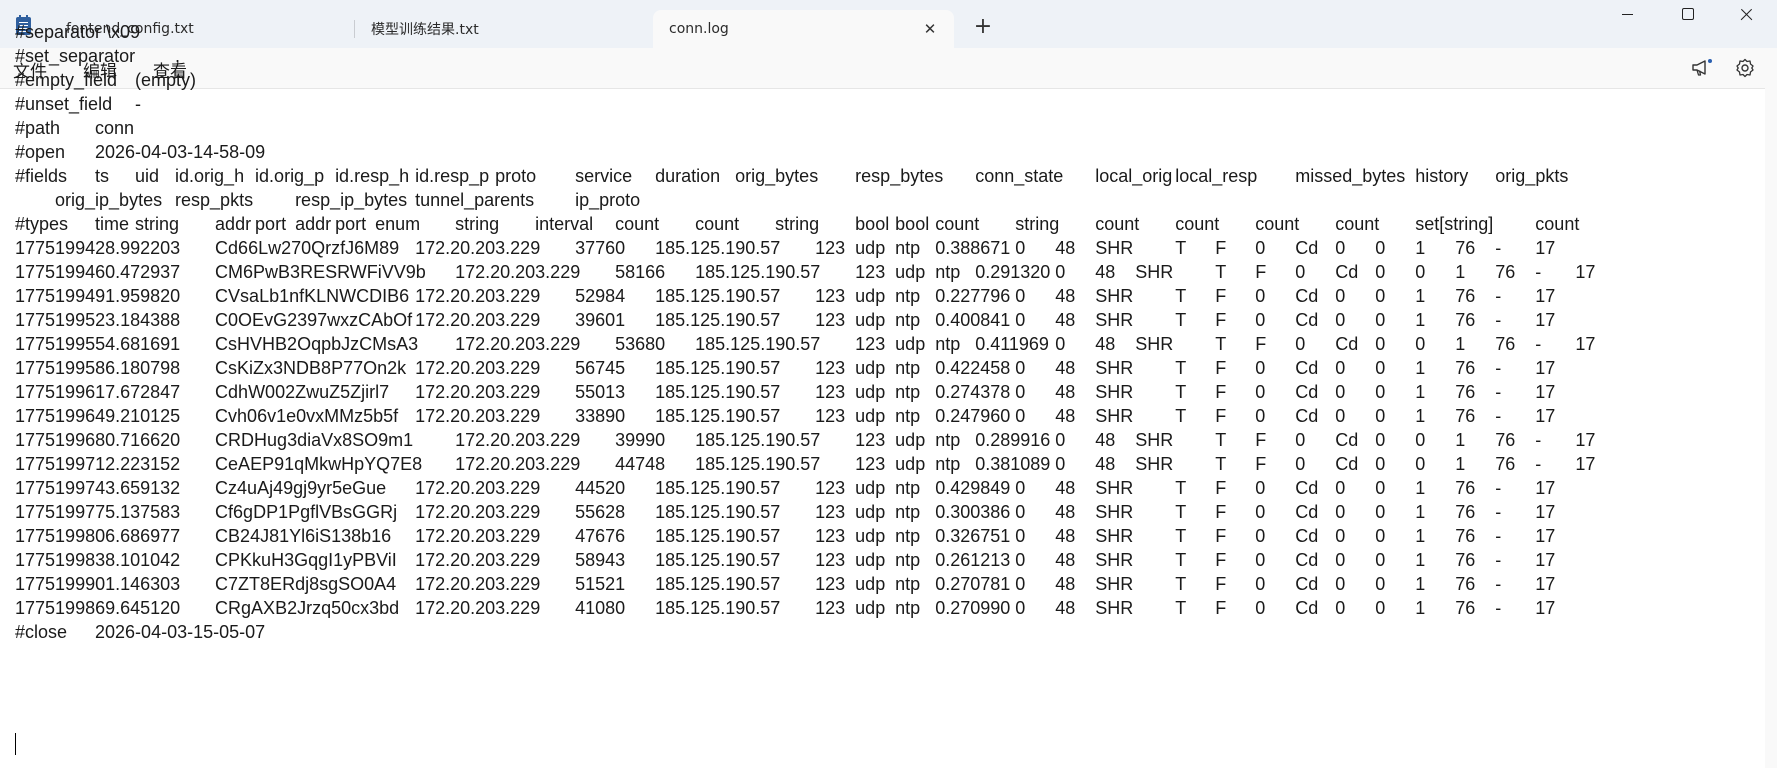 The image size is (1777, 768). Describe the element at coordinates (78, 104) in the screenshot. I see `text-line: #unset_field -` at that location.